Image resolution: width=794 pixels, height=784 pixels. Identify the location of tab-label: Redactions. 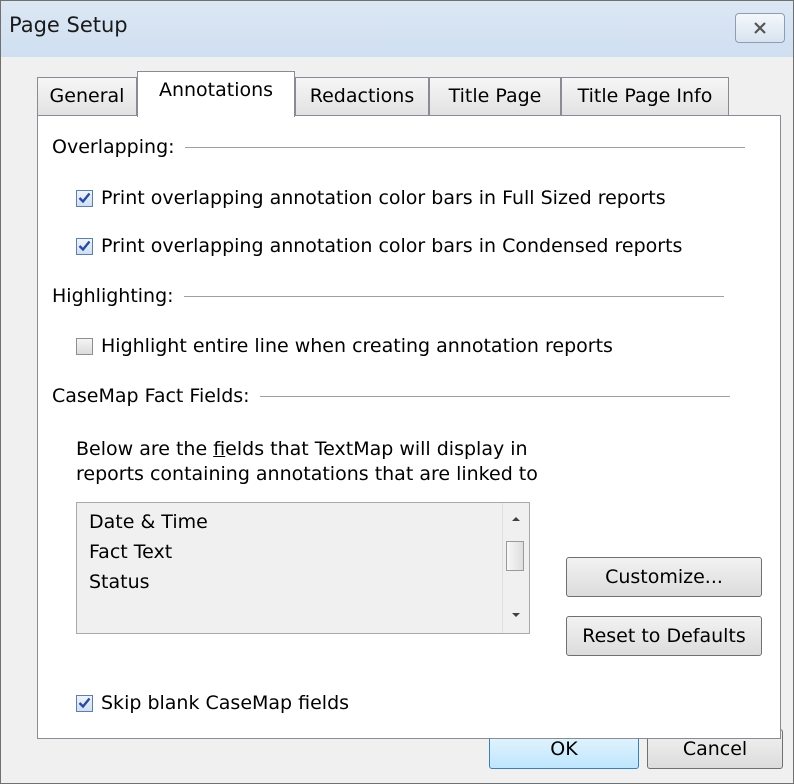
(362, 96).